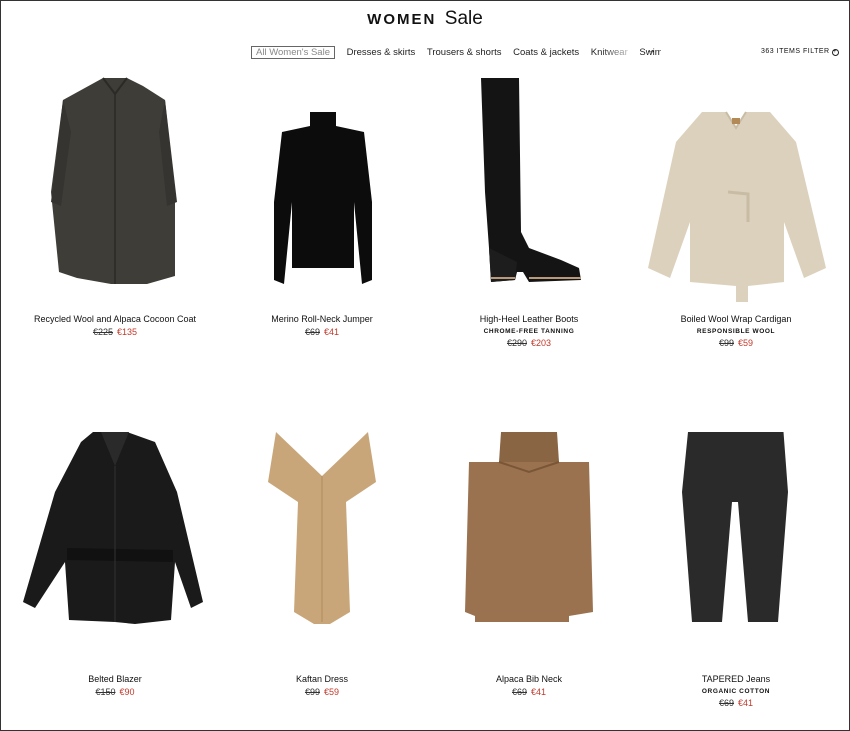  I want to click on title-women: WOMEN, so click(402, 19).